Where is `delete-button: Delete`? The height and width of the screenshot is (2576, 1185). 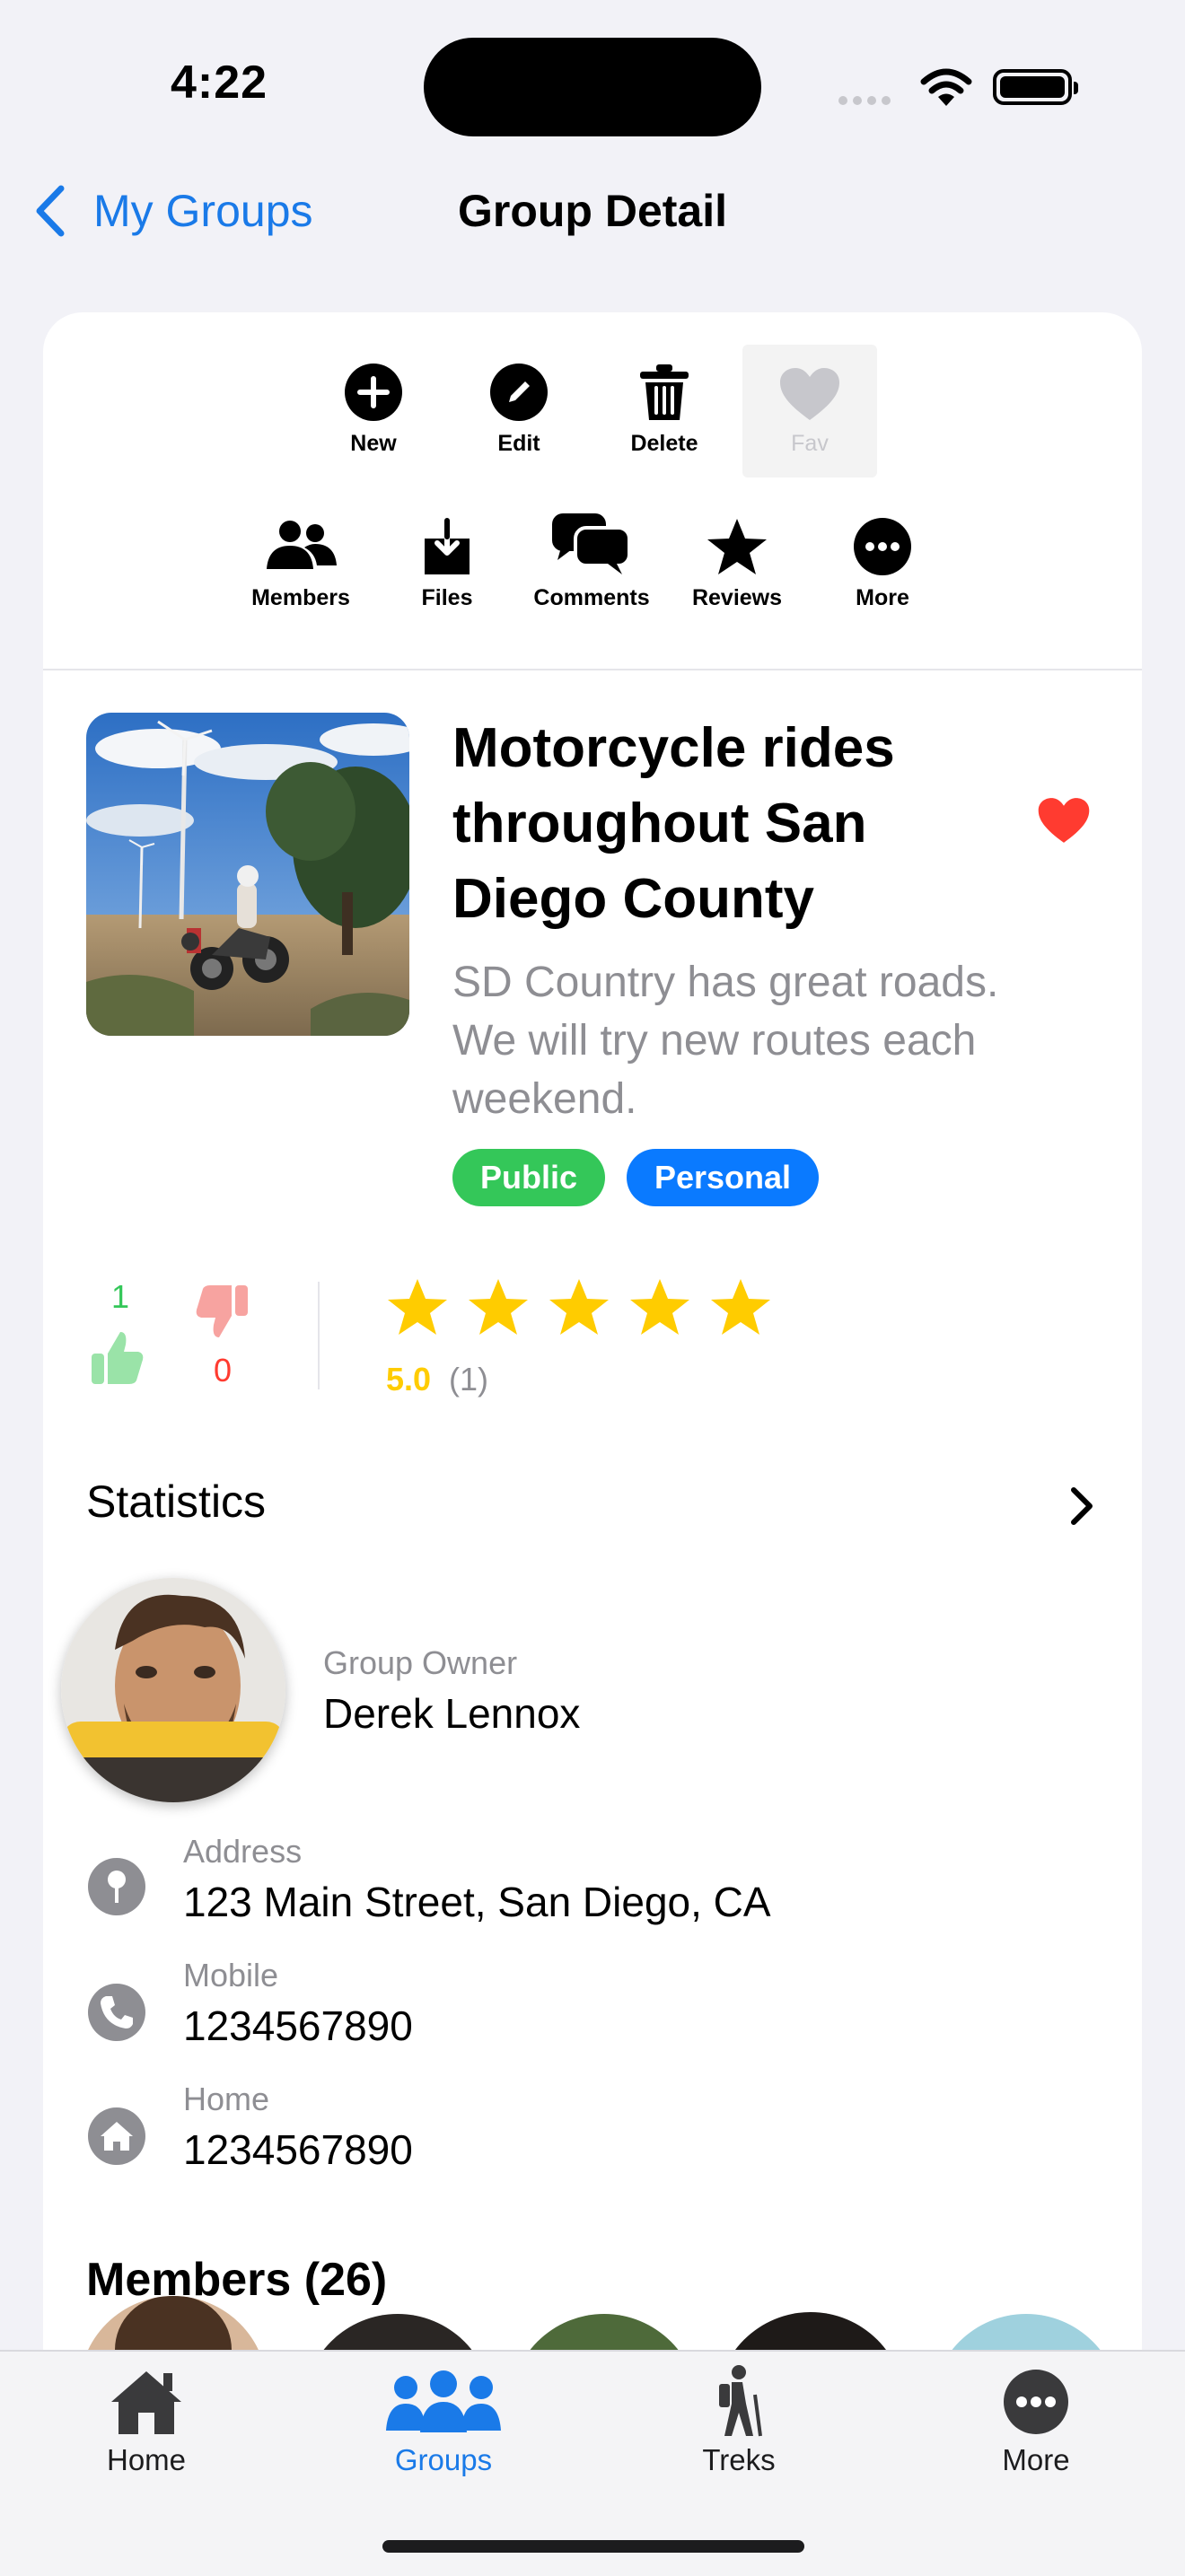
delete-button: Delete is located at coordinates (664, 410).